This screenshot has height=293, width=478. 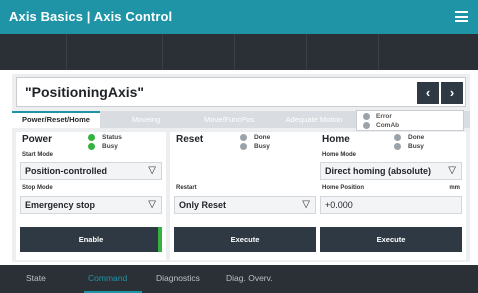 I want to click on home-busy-indicator: Busy, so click(x=409, y=146).